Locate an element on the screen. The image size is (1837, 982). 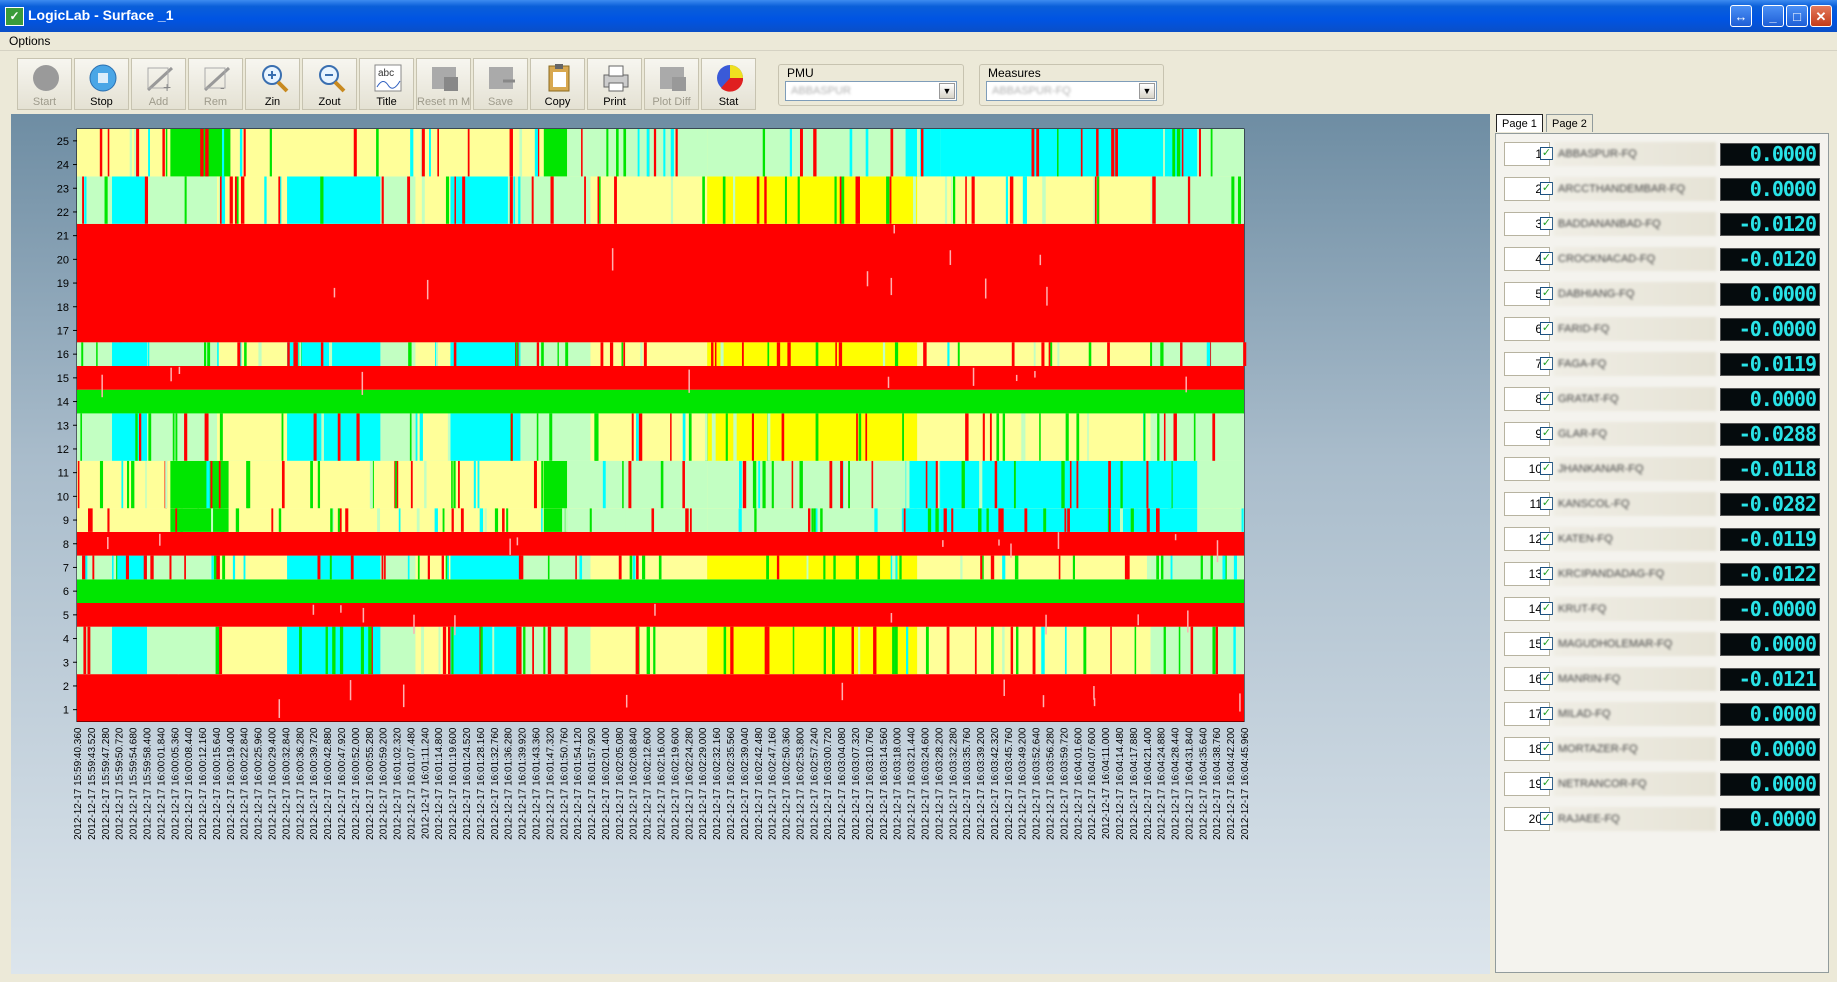
x-tick-label: 2012-12-17 16:00:01.840 is located at coordinates (161, 783).